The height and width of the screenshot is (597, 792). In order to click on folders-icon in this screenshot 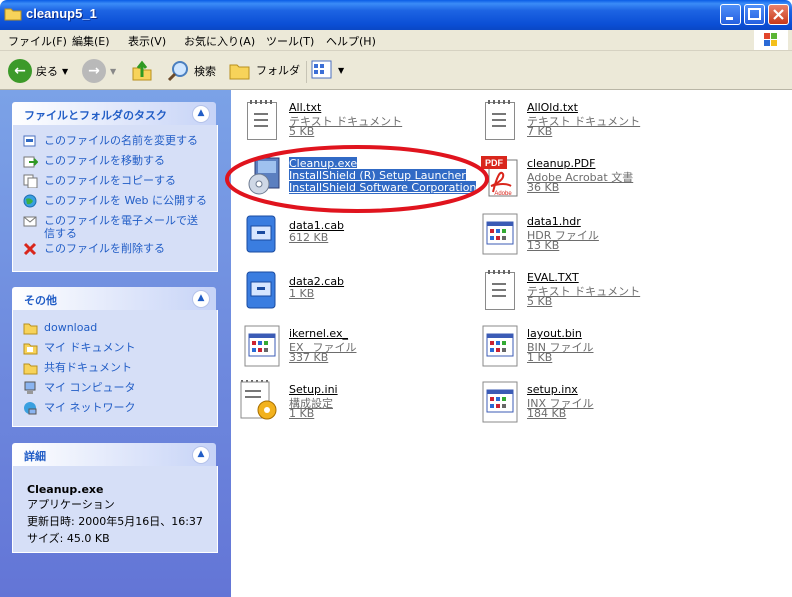, I will do `click(239, 72)`.